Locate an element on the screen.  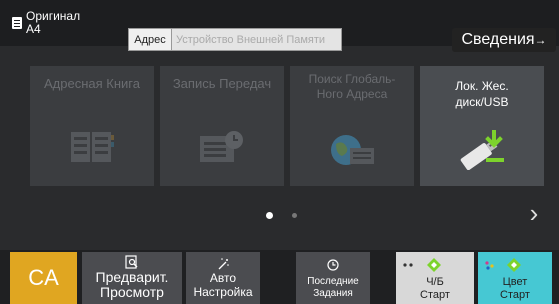
preview-line1: Предварит. is located at coordinates (132, 277).